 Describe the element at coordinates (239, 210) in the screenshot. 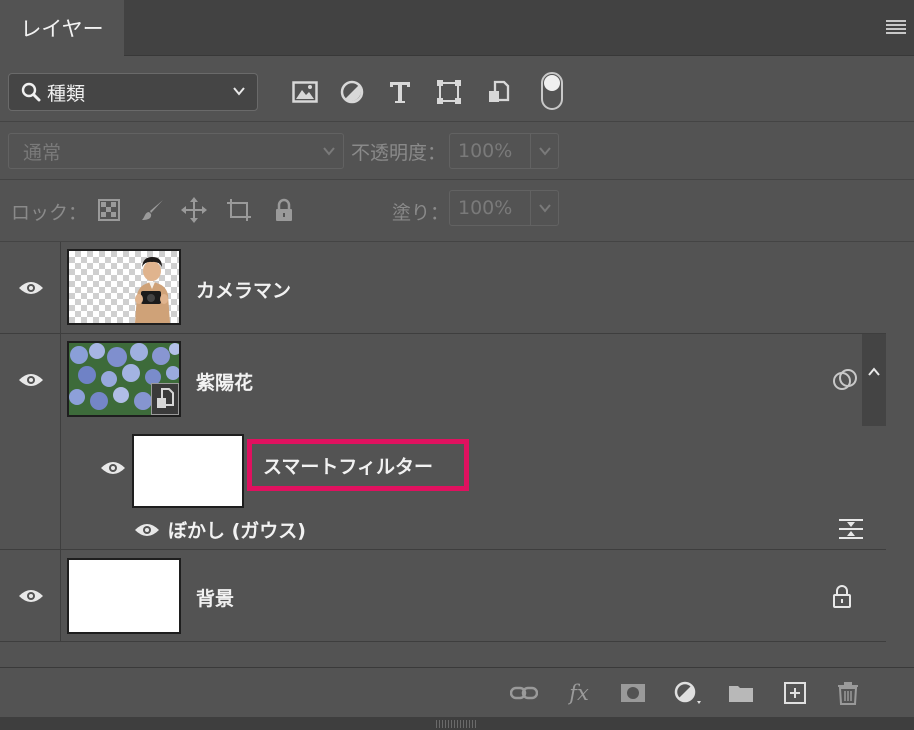

I see `lock-artboard-icon` at that location.